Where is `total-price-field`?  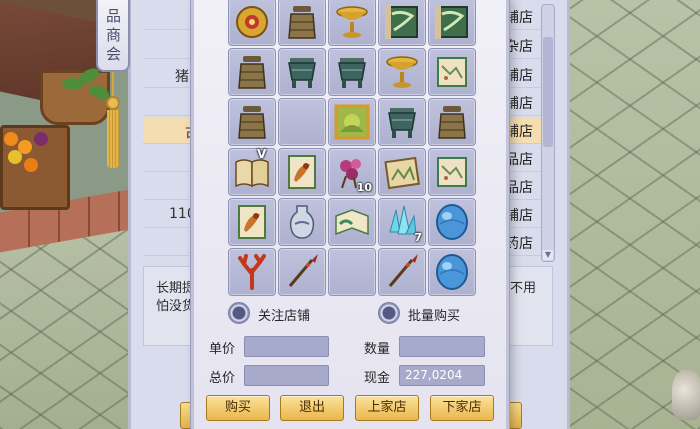 total-price-field is located at coordinates (286, 375).